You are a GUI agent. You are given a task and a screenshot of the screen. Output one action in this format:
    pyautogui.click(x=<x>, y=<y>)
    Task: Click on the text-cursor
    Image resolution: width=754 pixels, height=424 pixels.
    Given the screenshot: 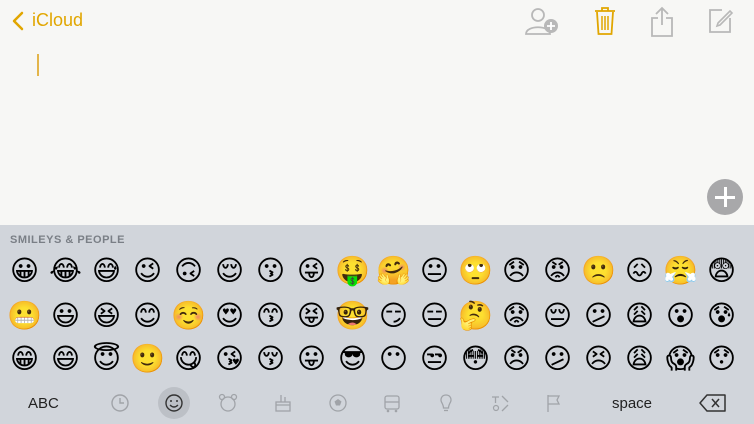 What is the action you would take?
    pyautogui.click(x=38, y=65)
    